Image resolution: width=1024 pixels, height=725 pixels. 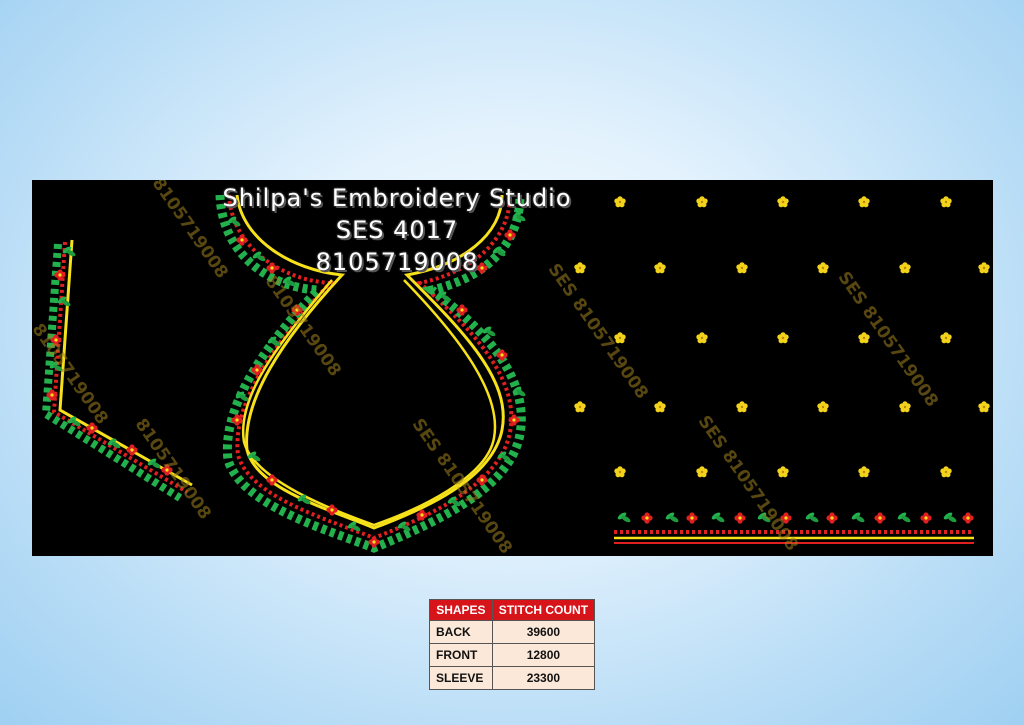 I want to click on count-cell: 12800, so click(x=543, y=655).